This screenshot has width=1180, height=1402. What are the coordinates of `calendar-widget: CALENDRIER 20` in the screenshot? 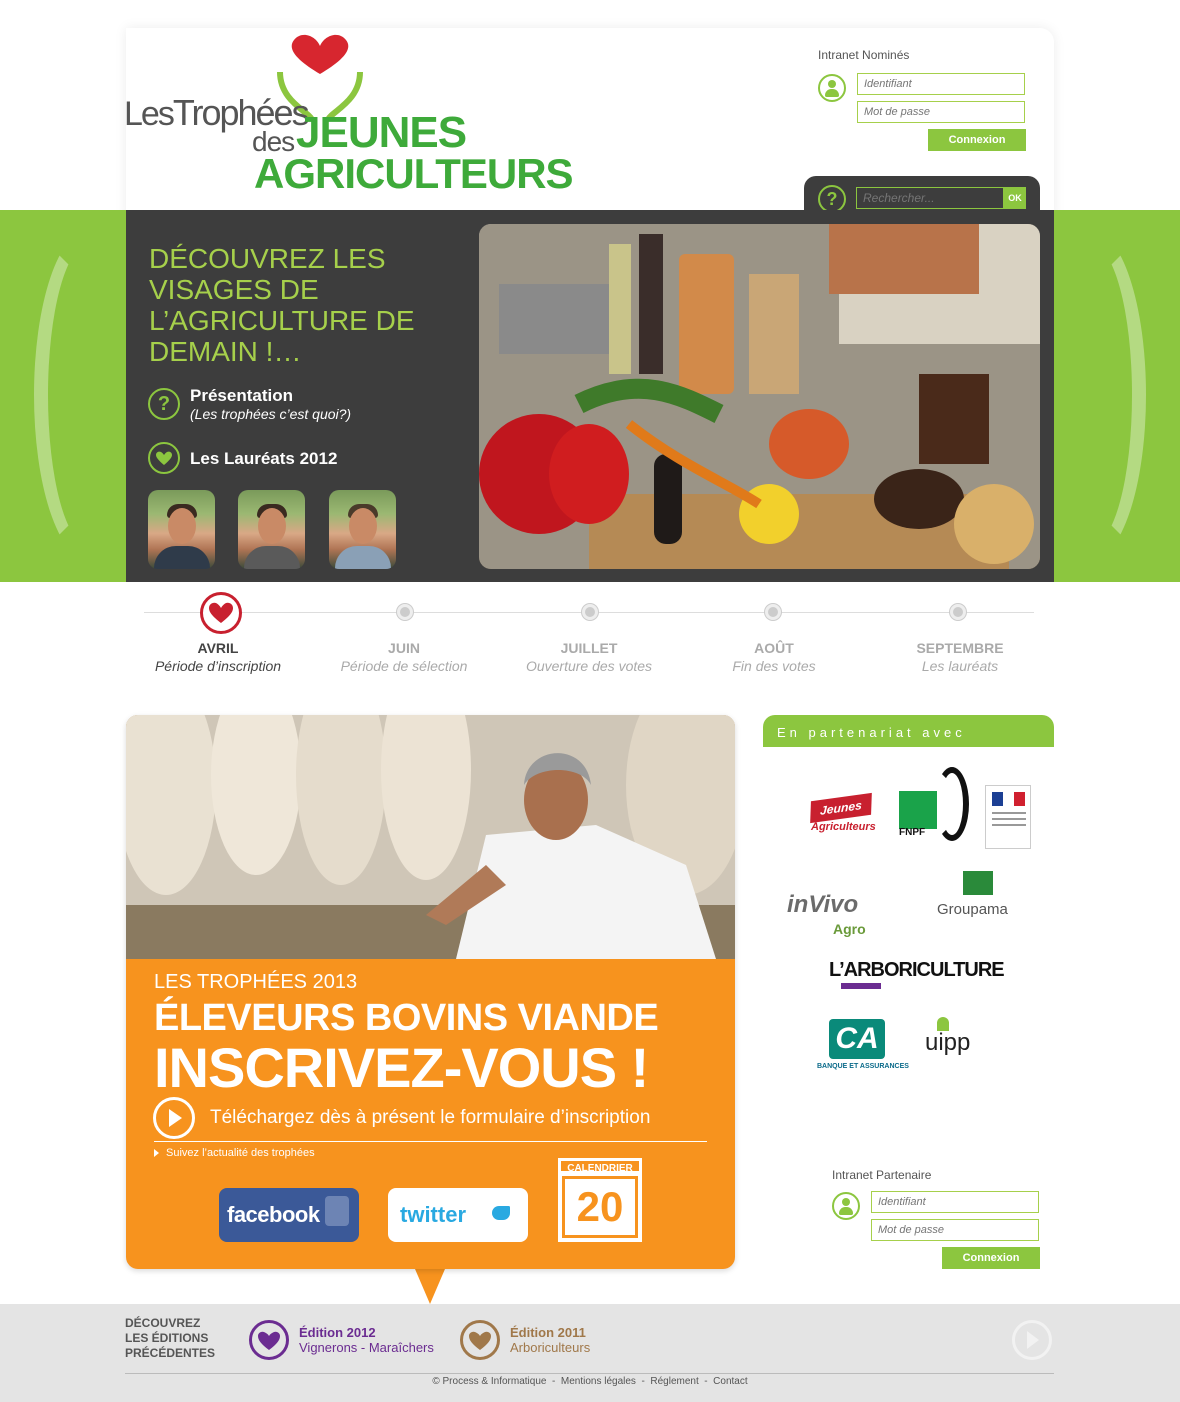 It's located at (600, 1200).